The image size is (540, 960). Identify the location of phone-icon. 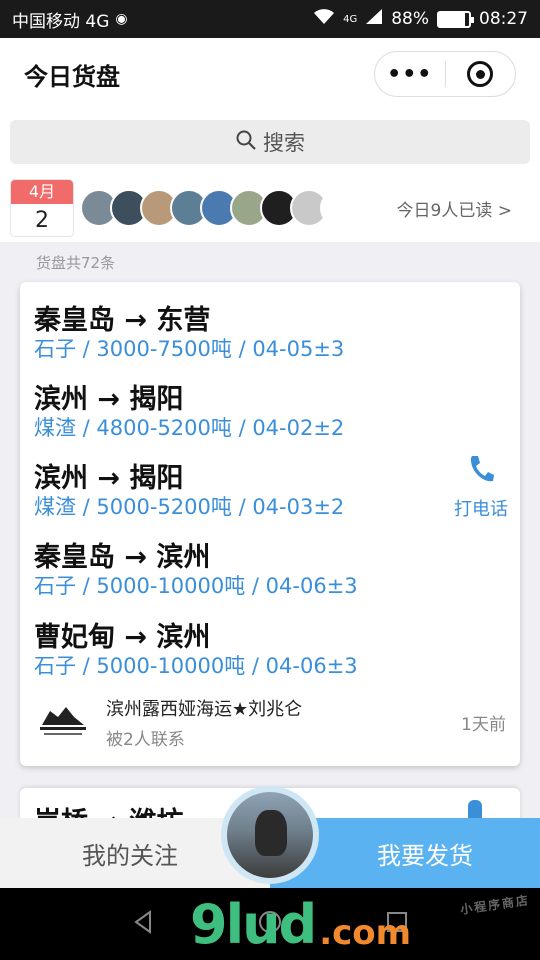
(481, 471).